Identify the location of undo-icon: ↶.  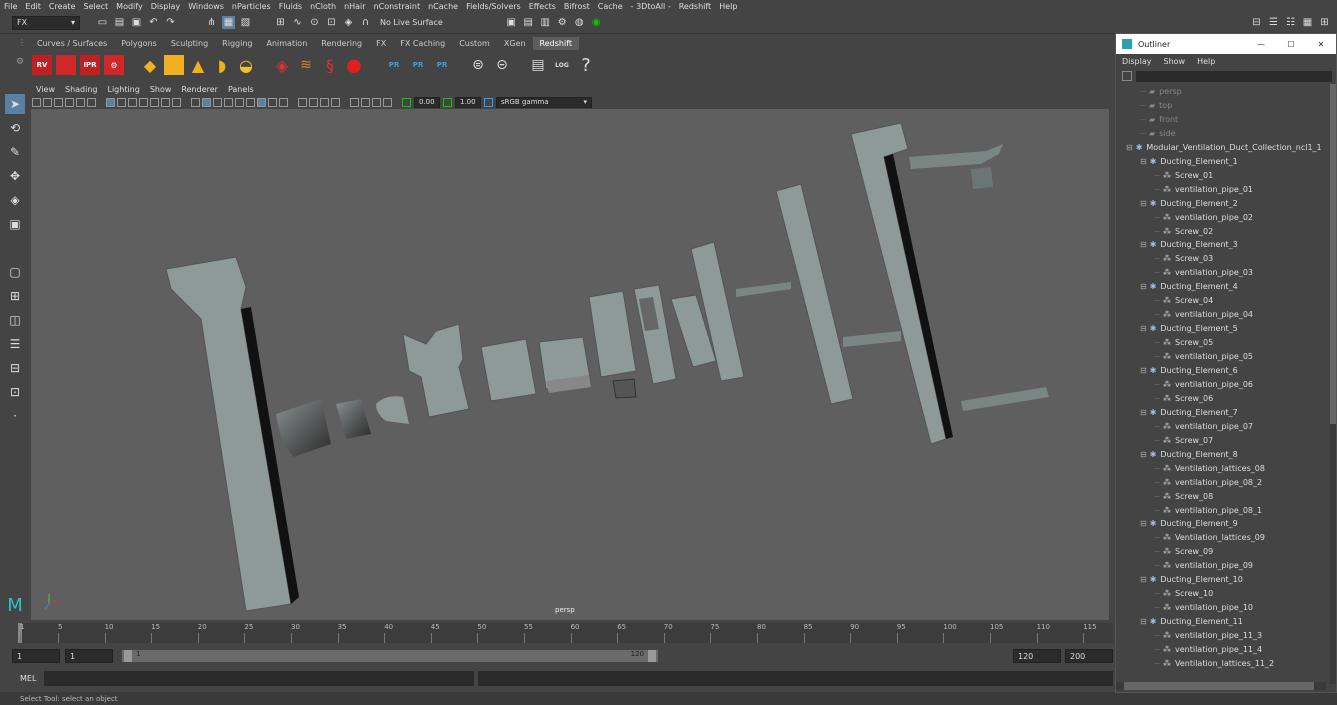
(153, 22).